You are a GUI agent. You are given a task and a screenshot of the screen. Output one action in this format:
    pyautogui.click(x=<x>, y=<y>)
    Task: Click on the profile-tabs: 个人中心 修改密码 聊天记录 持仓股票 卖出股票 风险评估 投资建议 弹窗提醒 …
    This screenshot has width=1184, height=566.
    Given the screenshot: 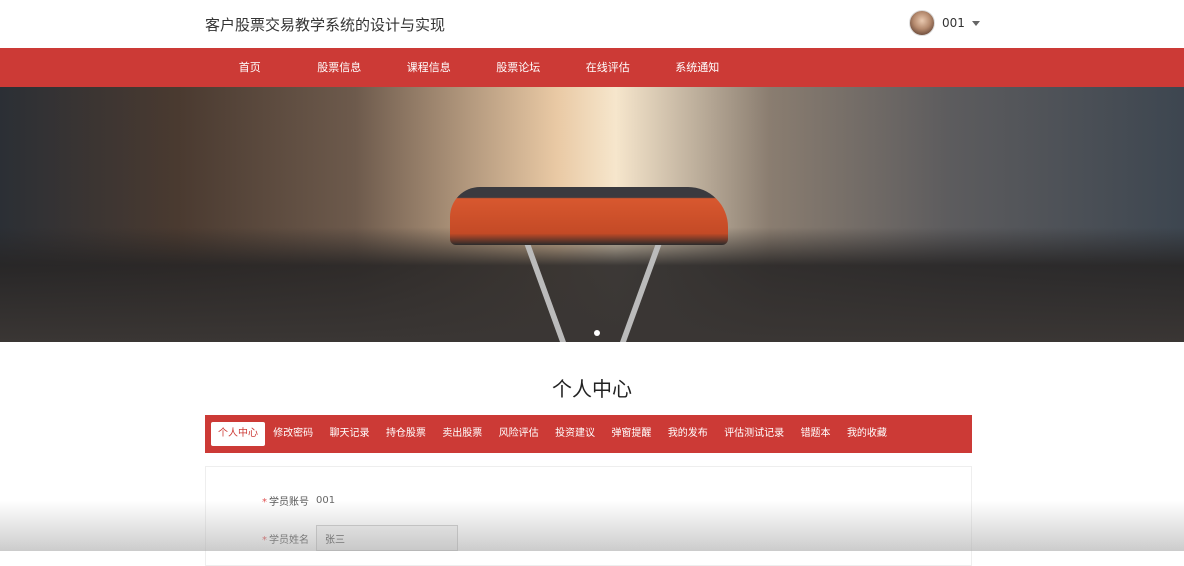 What is the action you would take?
    pyautogui.click(x=588, y=434)
    